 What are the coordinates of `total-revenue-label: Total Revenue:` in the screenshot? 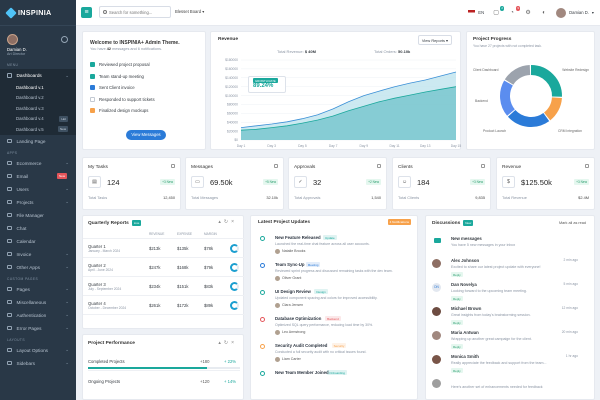 It's located at (290, 51).